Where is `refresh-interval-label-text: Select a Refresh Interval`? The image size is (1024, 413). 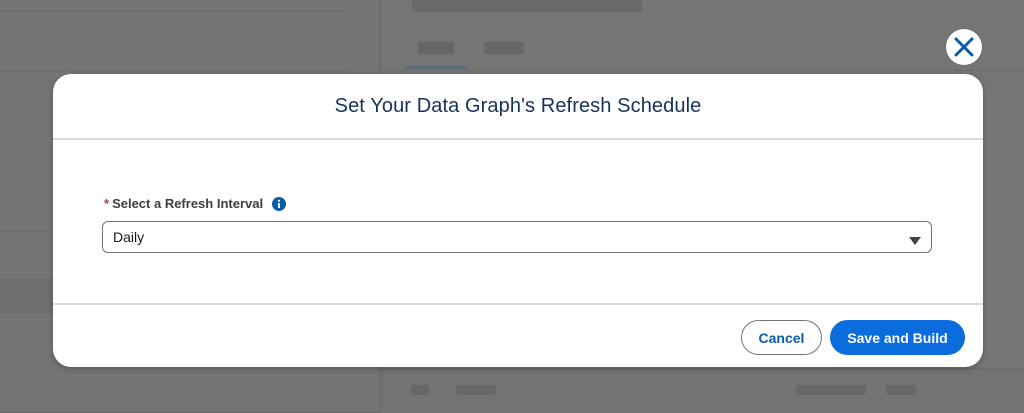
refresh-interval-label-text: Select a Refresh Interval is located at coordinates (188, 203).